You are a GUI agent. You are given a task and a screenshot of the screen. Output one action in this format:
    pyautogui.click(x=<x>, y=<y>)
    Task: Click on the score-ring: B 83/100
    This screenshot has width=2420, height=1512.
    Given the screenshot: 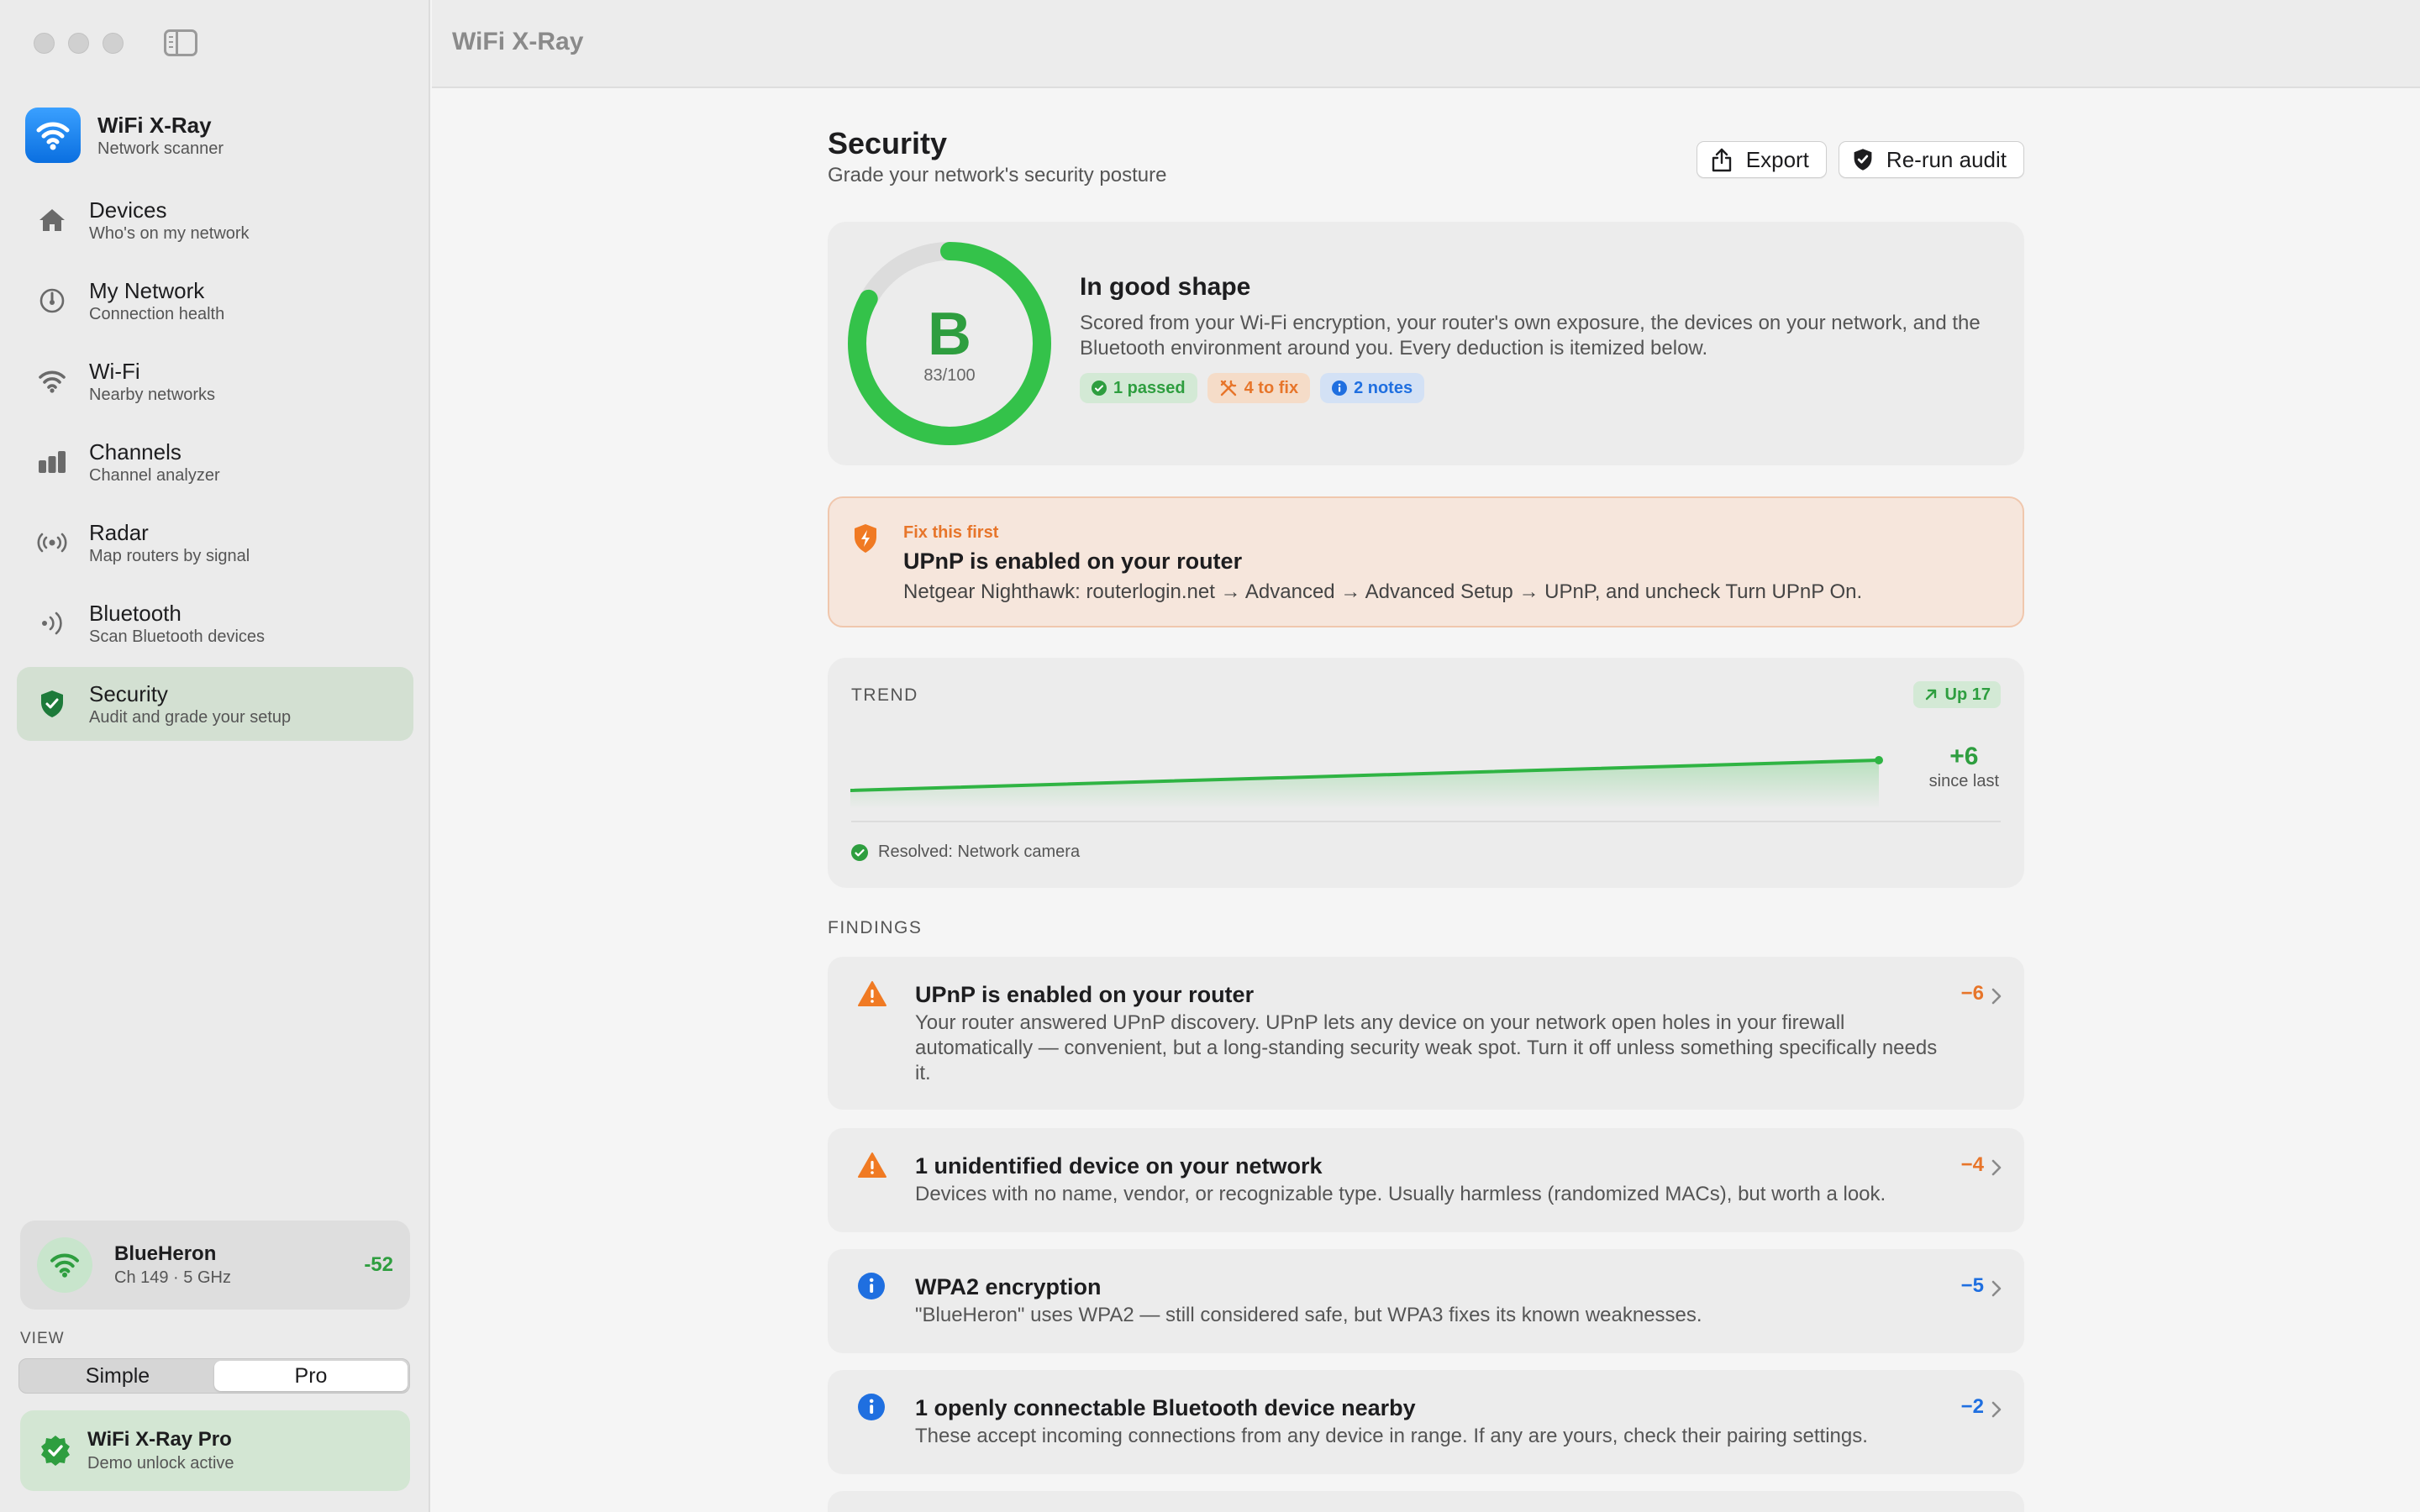 What is the action you would take?
    pyautogui.click(x=950, y=344)
    